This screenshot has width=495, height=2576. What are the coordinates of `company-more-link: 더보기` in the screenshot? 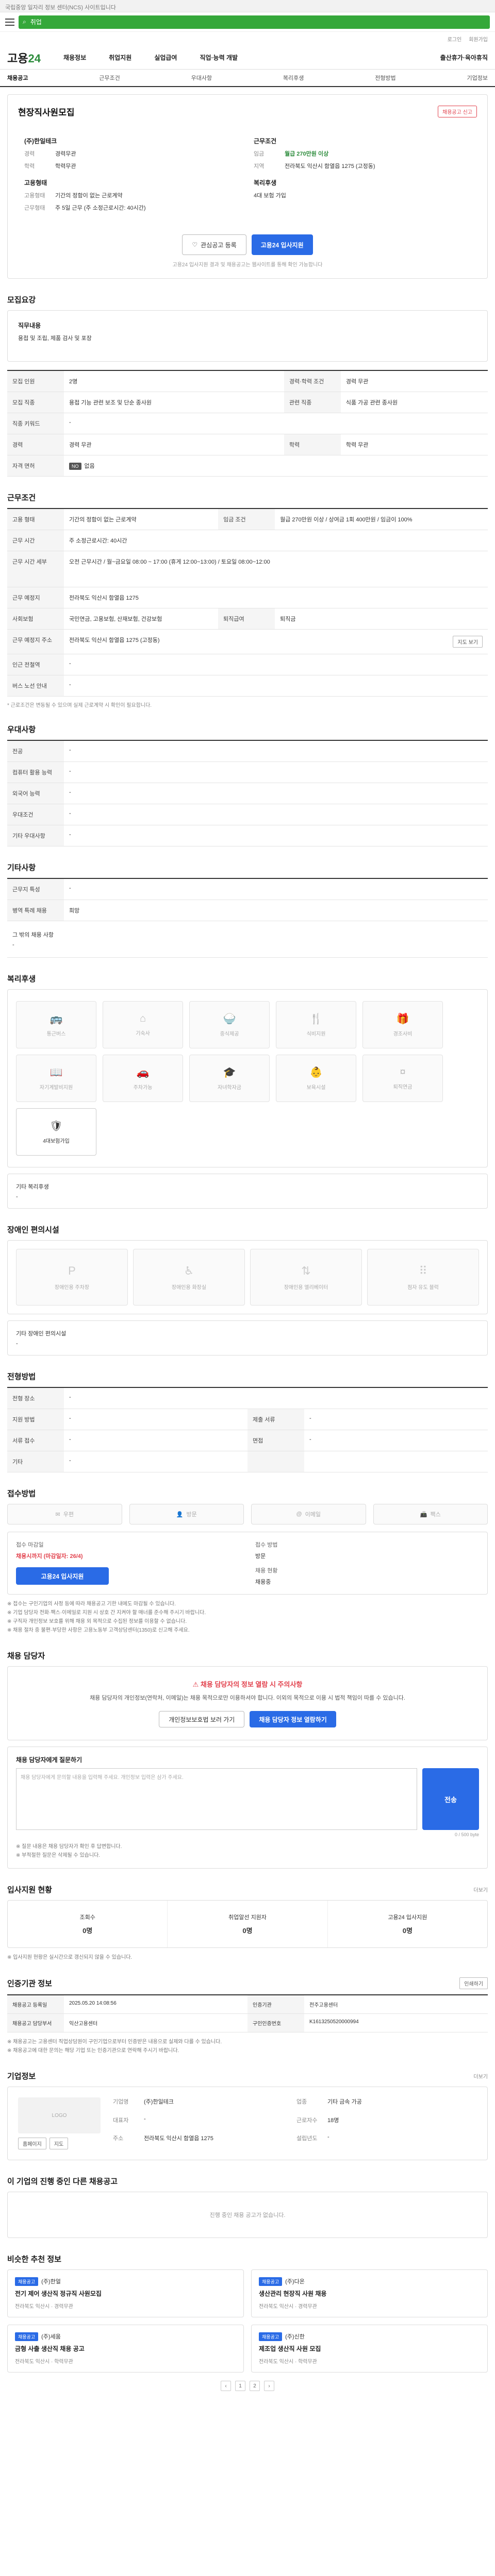 It's located at (480, 2076).